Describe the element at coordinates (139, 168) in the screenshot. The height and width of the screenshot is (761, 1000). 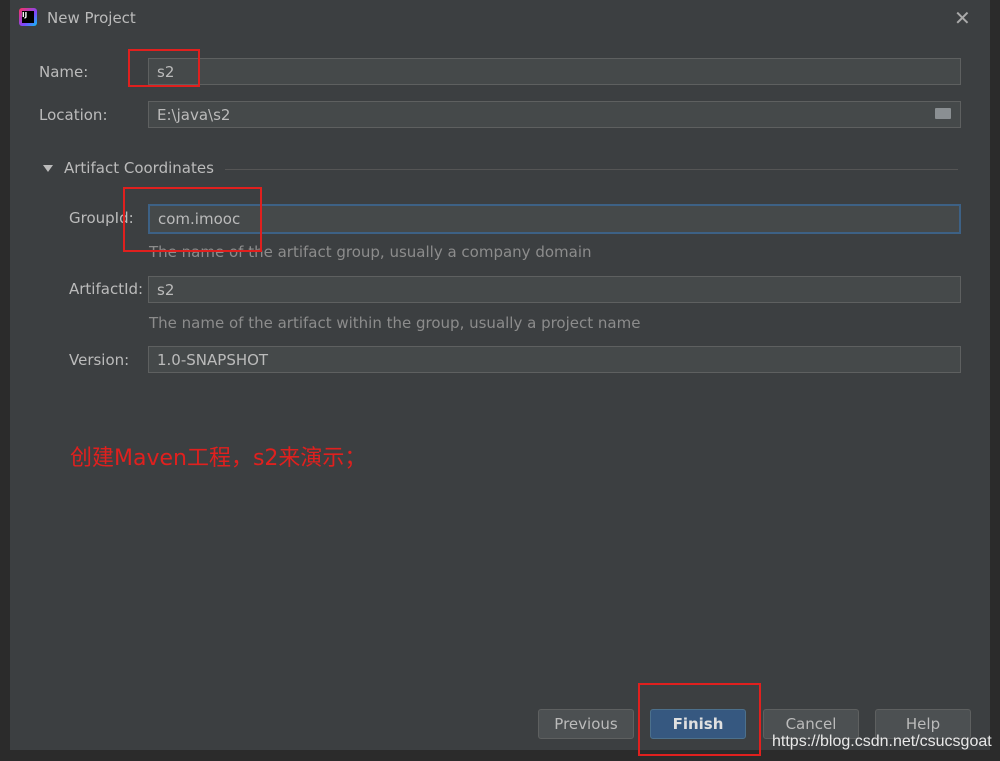
I see `section-artifact-coordinates: Artifact Coordinates` at that location.